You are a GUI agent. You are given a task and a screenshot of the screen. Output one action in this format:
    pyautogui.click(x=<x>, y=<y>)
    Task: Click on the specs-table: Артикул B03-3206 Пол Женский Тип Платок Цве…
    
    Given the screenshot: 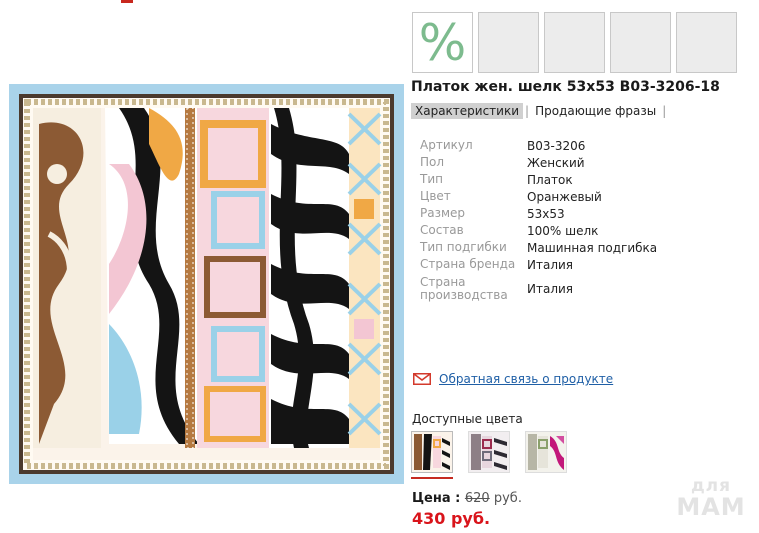 What is the action you would take?
    pyautogui.click(x=538, y=220)
    